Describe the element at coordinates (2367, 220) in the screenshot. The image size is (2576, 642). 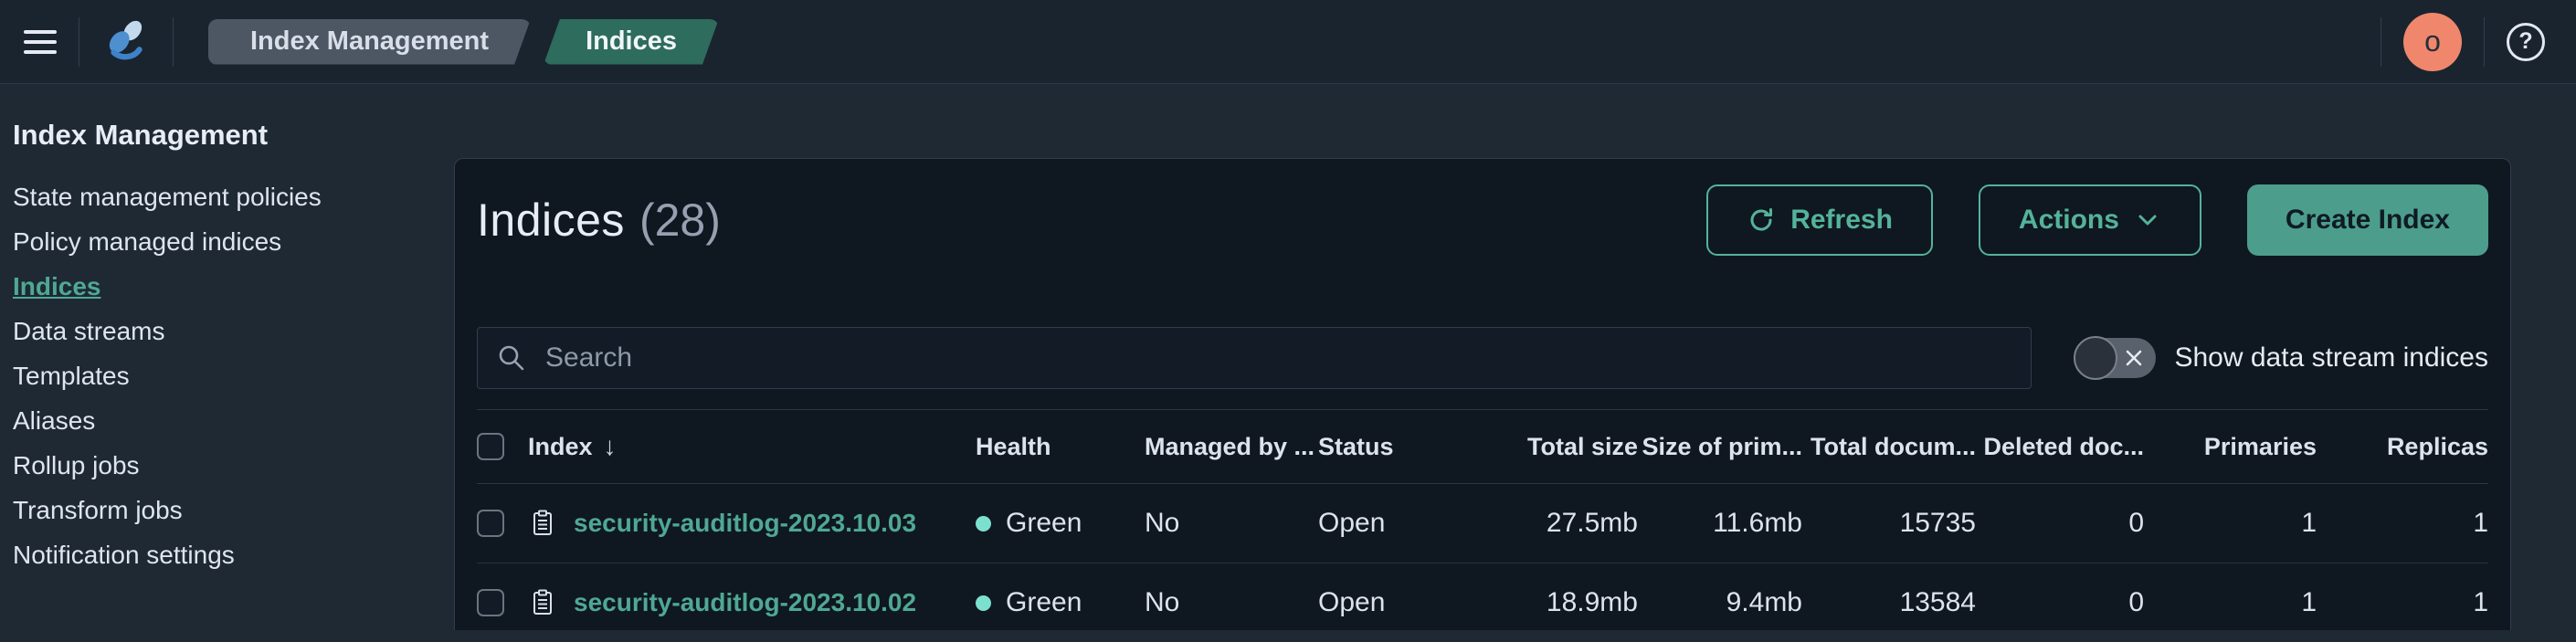
I see `create-index-button: Create Index` at that location.